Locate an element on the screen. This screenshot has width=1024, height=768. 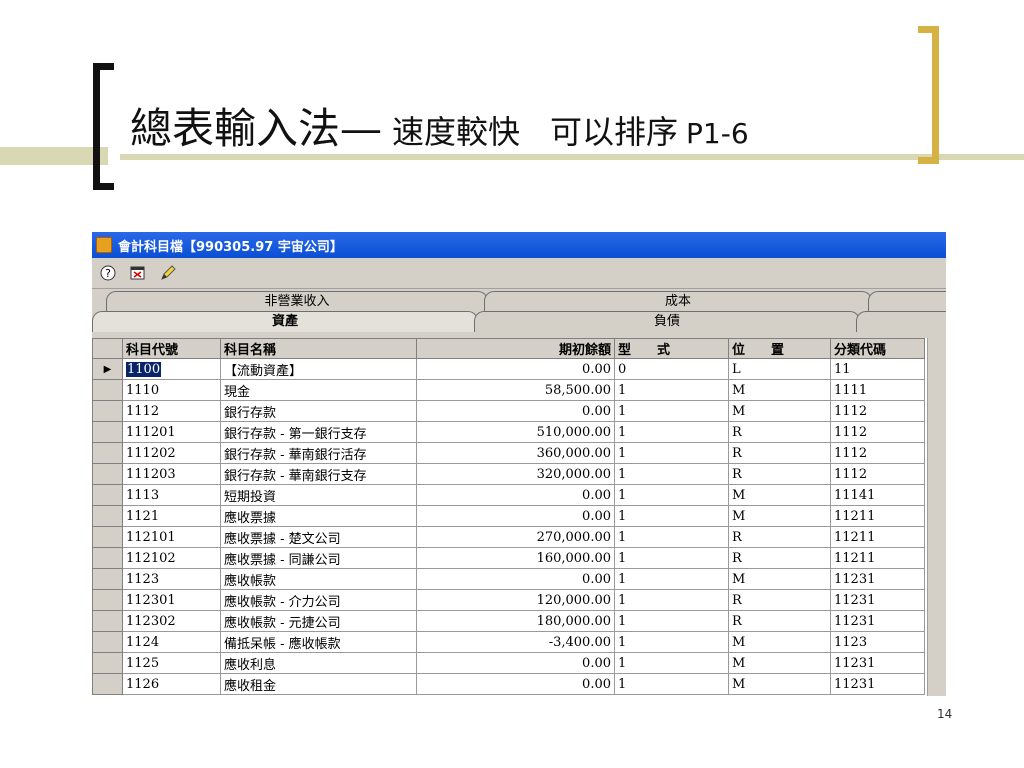
col-header-account-name: 科目名稱 is located at coordinates (318, 348).